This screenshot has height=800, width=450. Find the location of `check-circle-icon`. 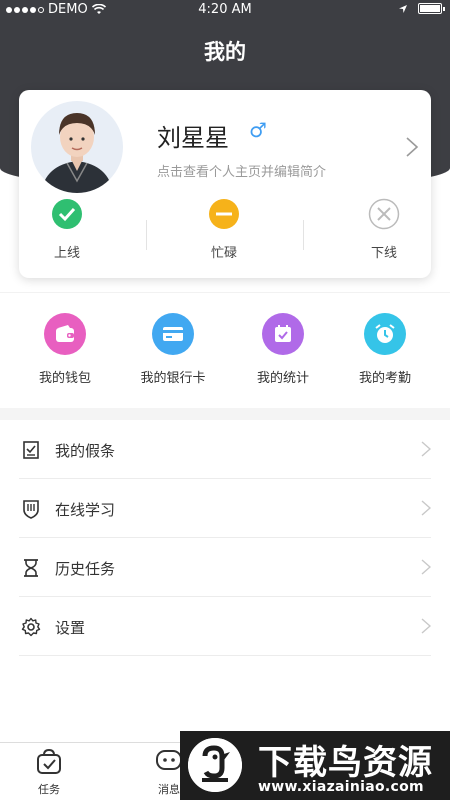

check-circle-icon is located at coordinates (67, 214).